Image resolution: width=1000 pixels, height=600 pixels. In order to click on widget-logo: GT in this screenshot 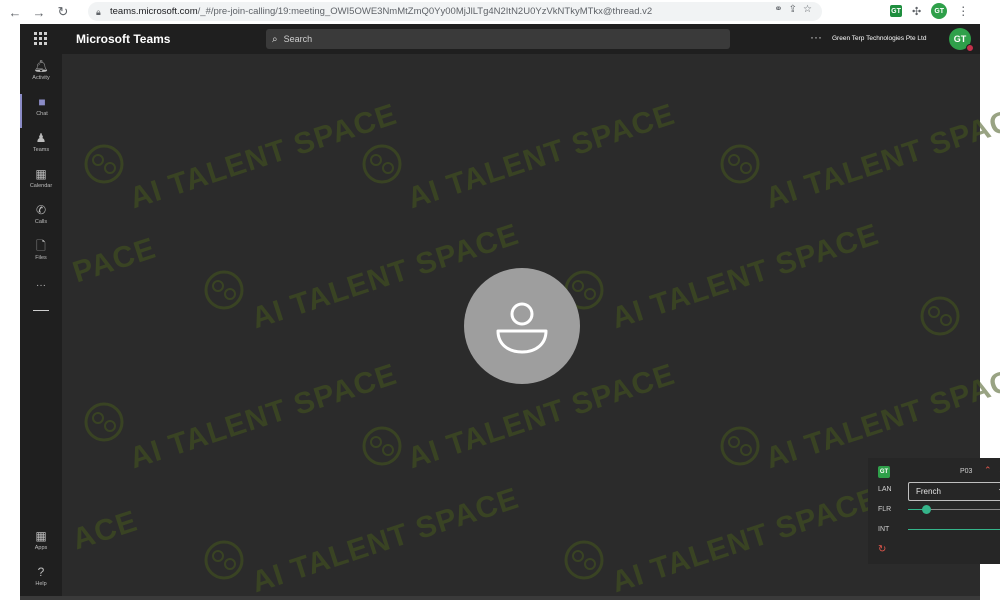, I will do `click(884, 472)`.